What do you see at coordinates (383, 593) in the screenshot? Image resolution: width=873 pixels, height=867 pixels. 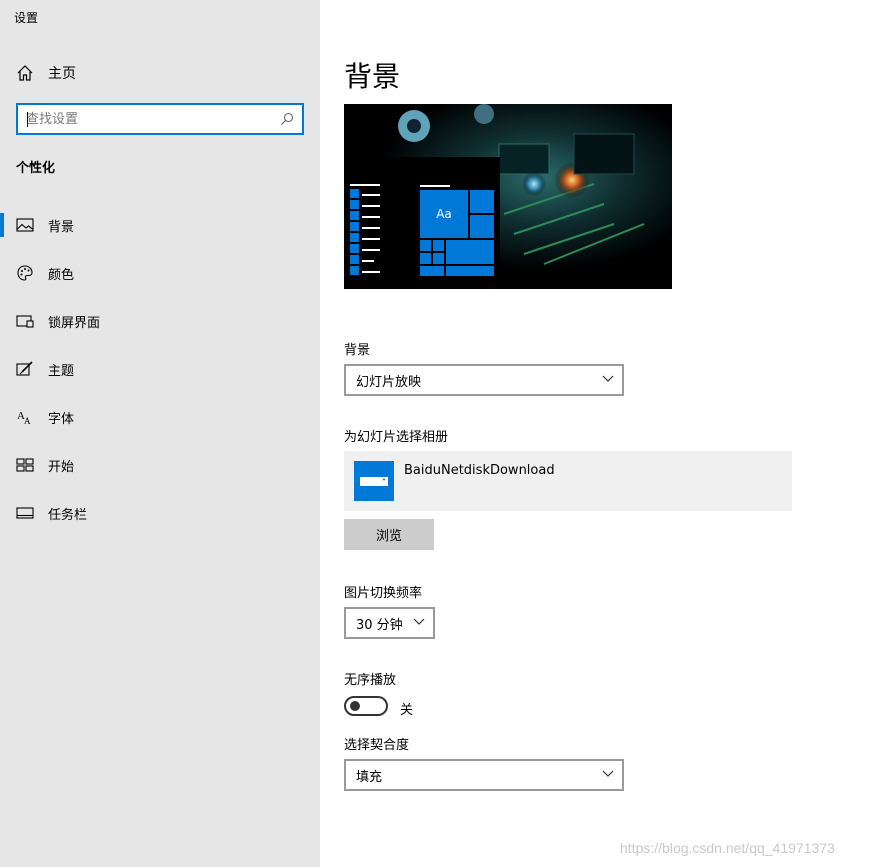 I see `interval-label: 图片切换频率` at bounding box center [383, 593].